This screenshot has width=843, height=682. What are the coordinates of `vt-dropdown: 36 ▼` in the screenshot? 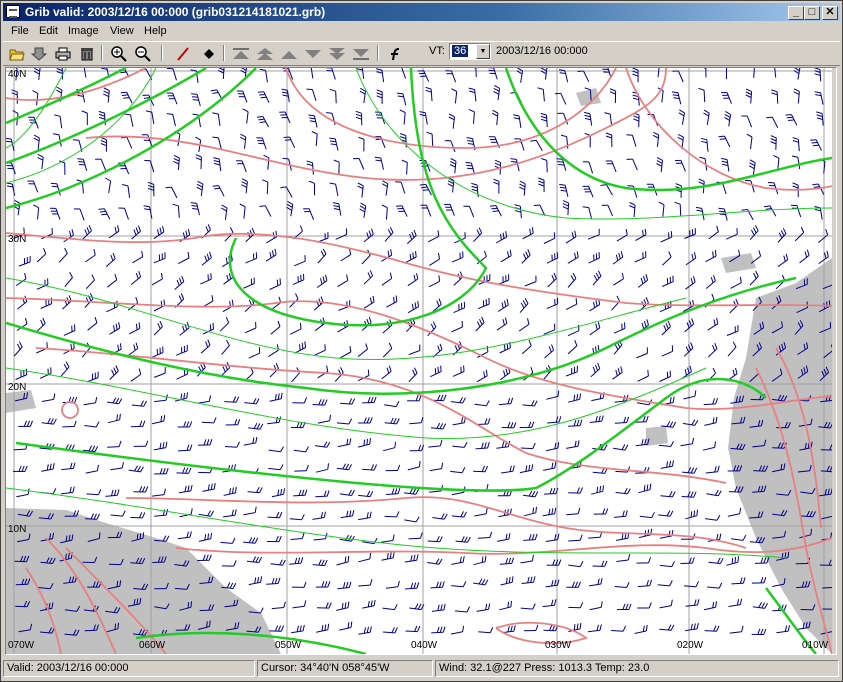 It's located at (470, 51).